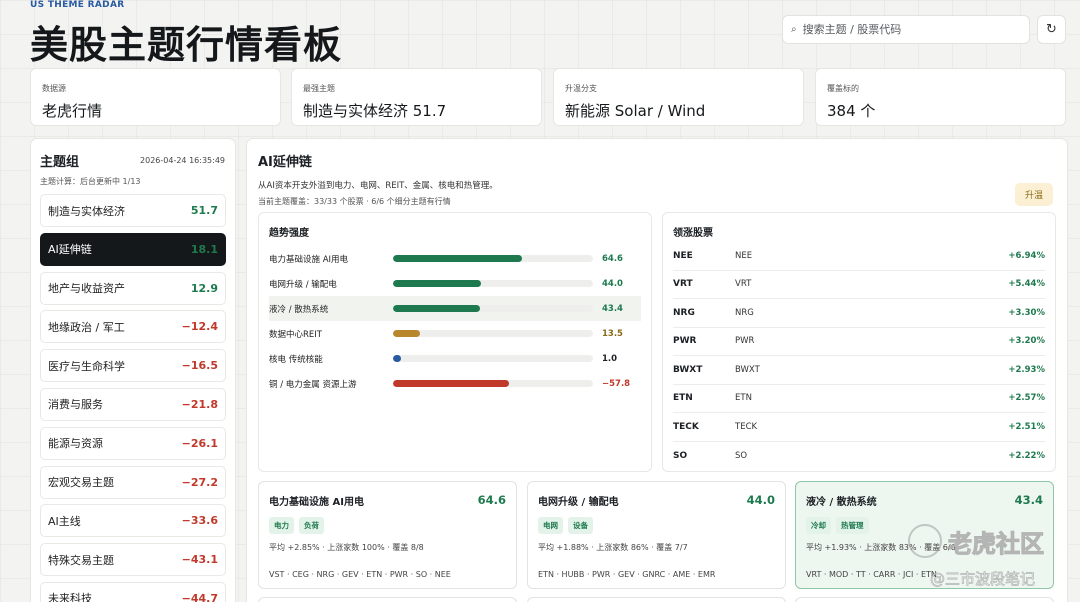 The image size is (1080, 602). I want to click on sidebar-subtitle: 主题计算：后台更新中 1/13, so click(90, 181).